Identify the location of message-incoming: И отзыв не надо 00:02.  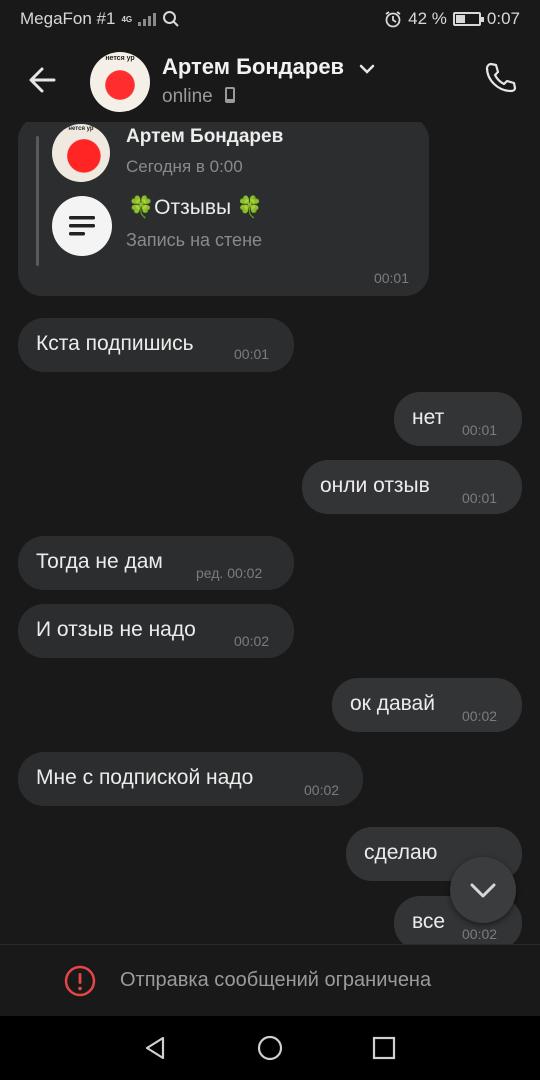
(156, 631).